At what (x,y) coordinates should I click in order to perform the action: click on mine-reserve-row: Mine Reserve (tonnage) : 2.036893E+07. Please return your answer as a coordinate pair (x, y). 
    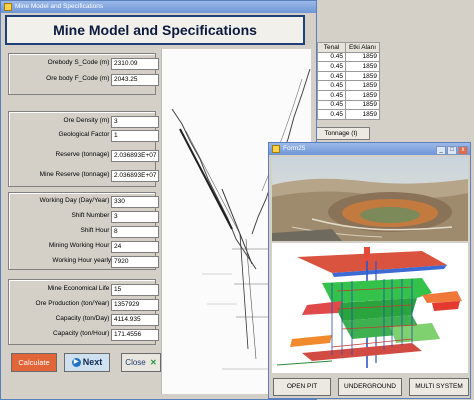
    Looking at the image, I should click on (86, 176).